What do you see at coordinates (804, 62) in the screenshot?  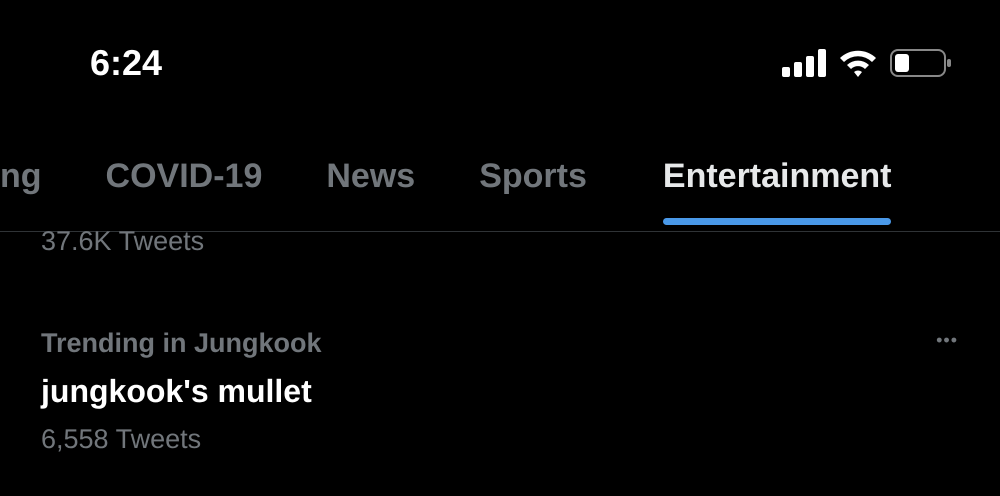 I see `cellular-signal-icon` at bounding box center [804, 62].